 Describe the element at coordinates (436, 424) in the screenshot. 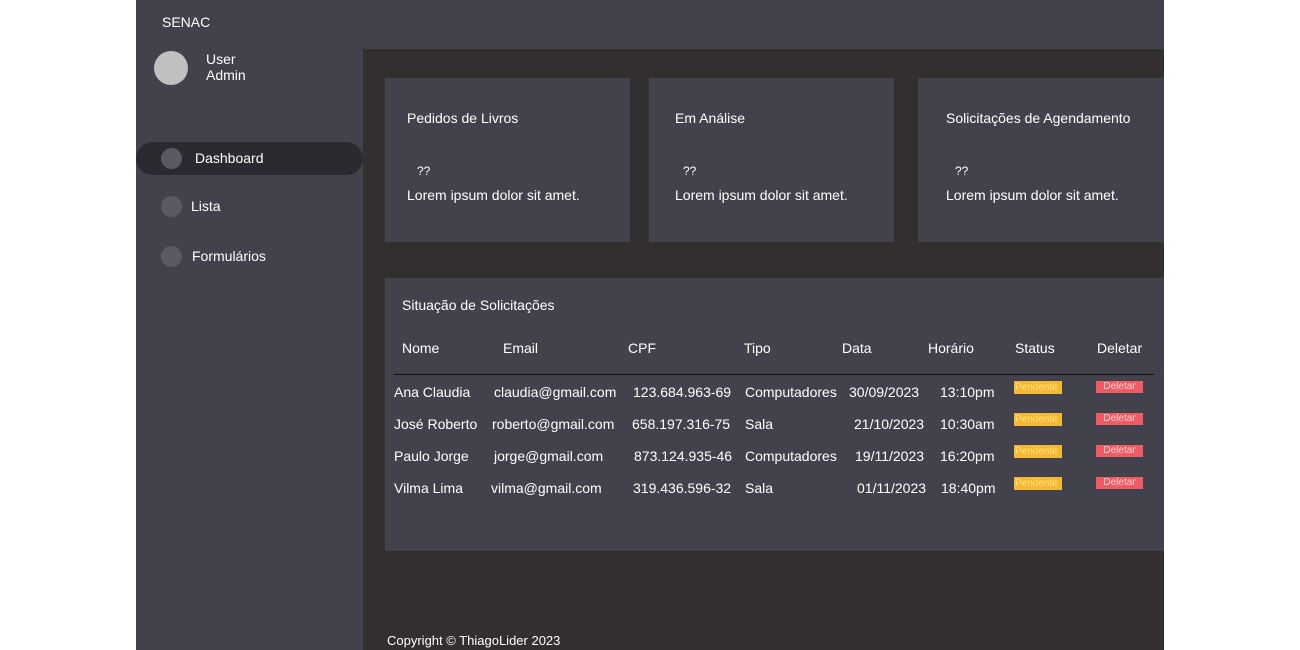

I see `cell-nome: José Roberto` at that location.